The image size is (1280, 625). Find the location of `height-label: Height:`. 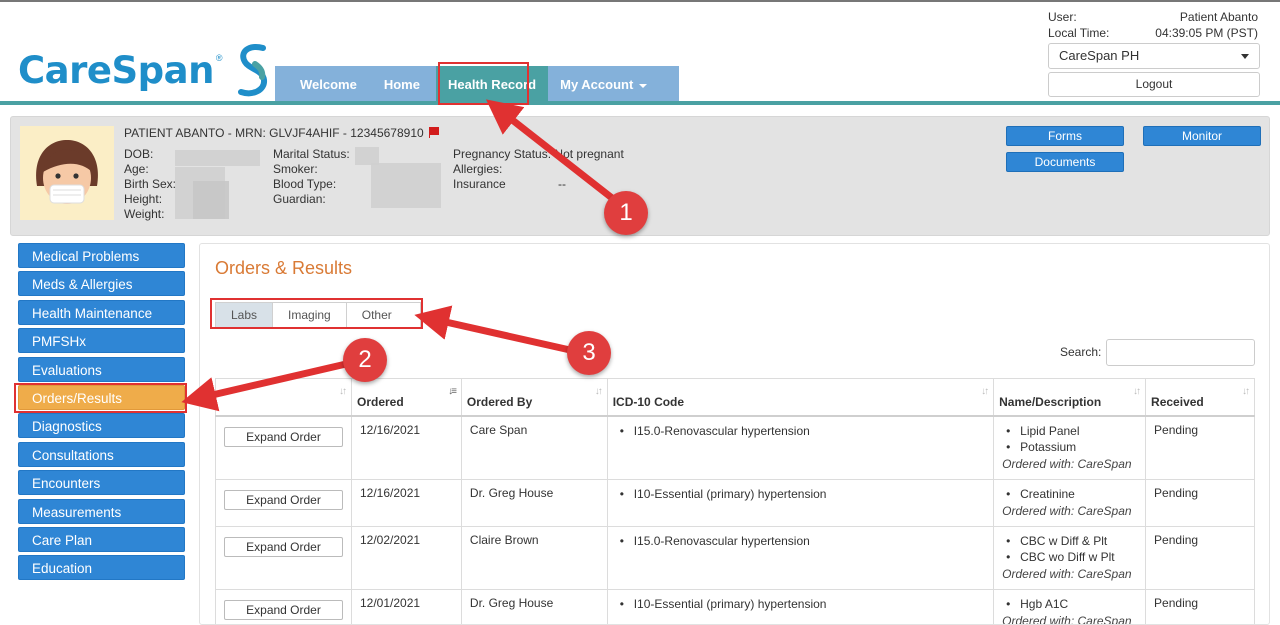

height-label: Height: is located at coordinates (143, 199).